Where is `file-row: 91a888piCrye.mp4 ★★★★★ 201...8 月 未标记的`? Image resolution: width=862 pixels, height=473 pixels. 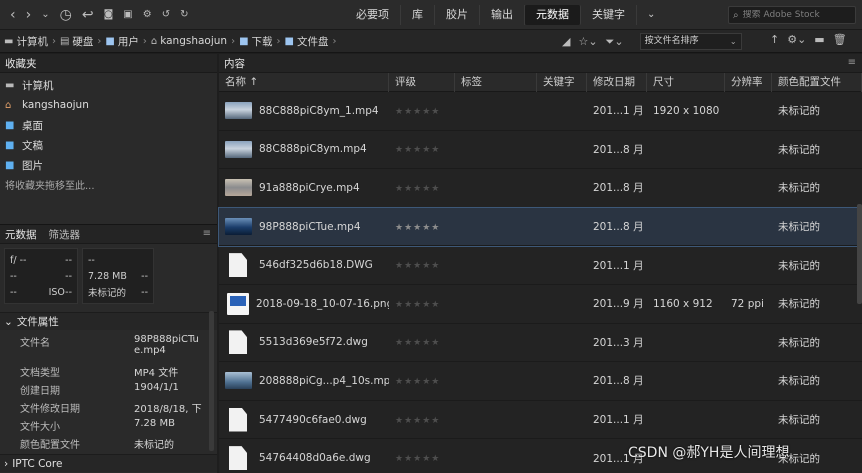 file-row: 91a888piCrye.mp4 ★★★★★ 201...8 月 未标记的 is located at coordinates (540, 188).